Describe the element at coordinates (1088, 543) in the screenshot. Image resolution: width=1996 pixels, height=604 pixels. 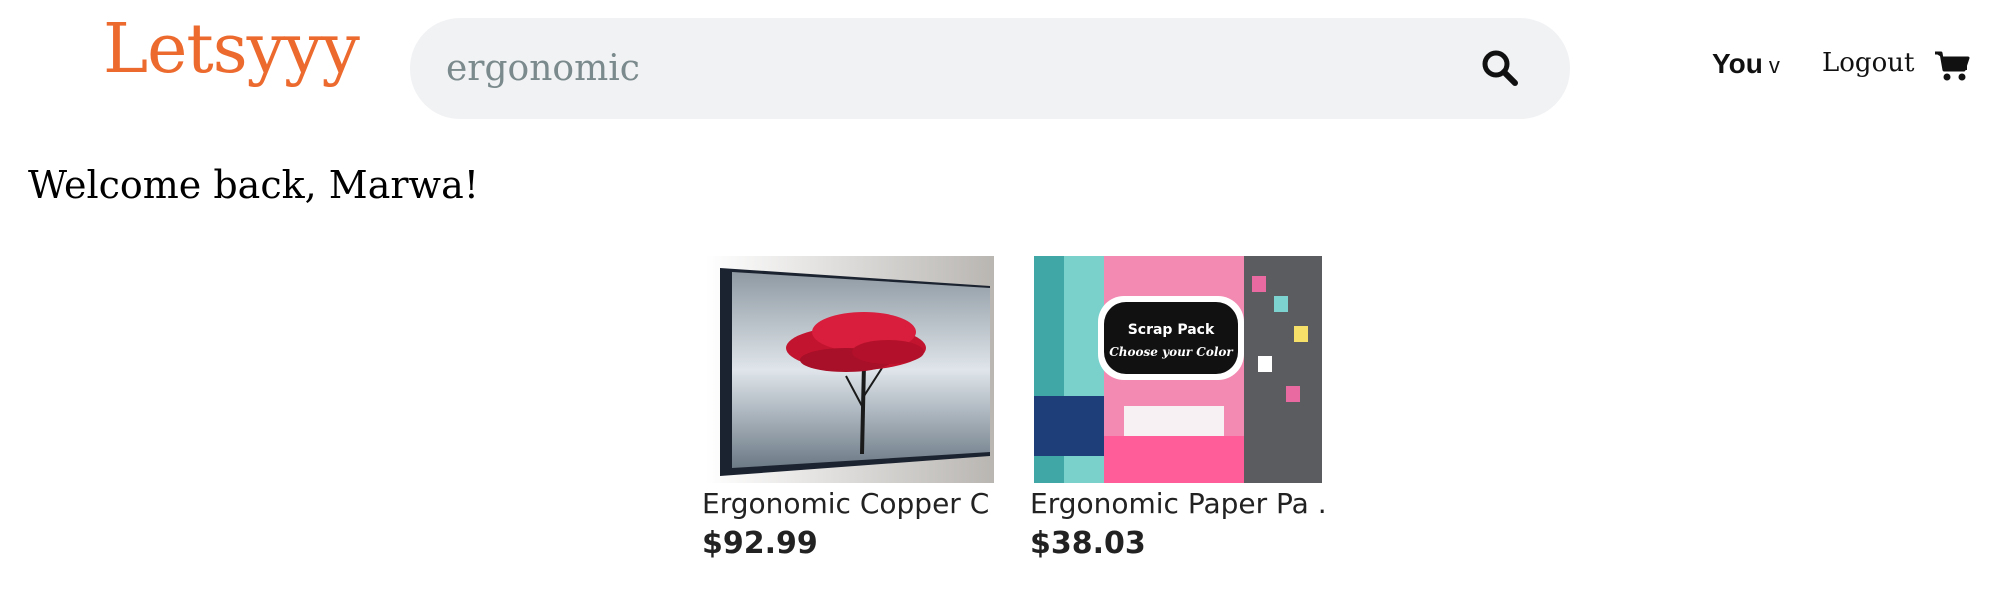
I see `product-price: $38.03` at that location.